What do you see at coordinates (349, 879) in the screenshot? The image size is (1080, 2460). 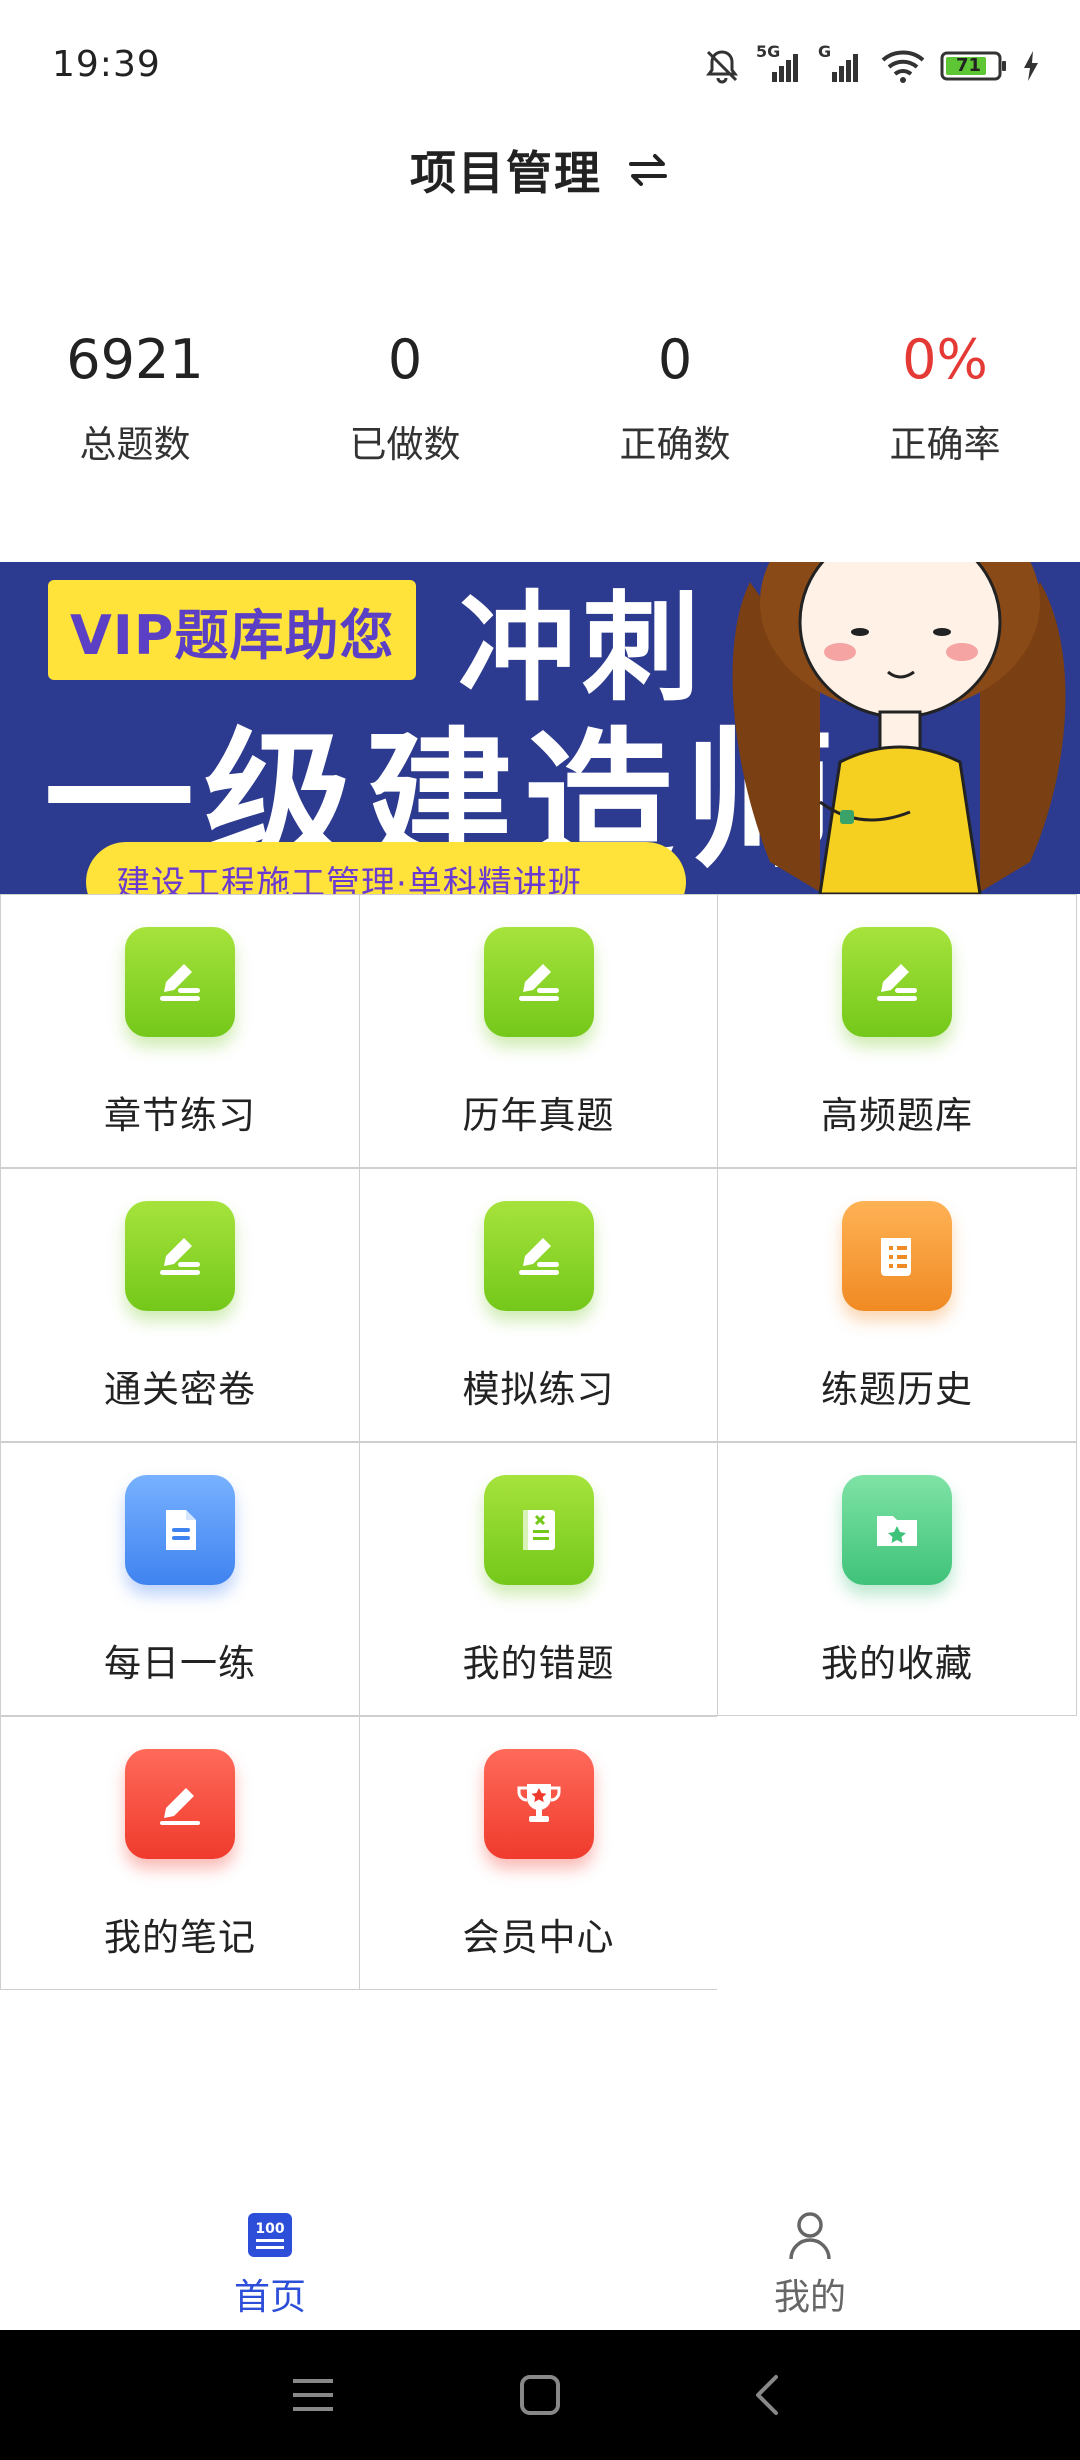 I see `banner-sub-text: 建设工程施工管理·单科精讲班` at bounding box center [349, 879].